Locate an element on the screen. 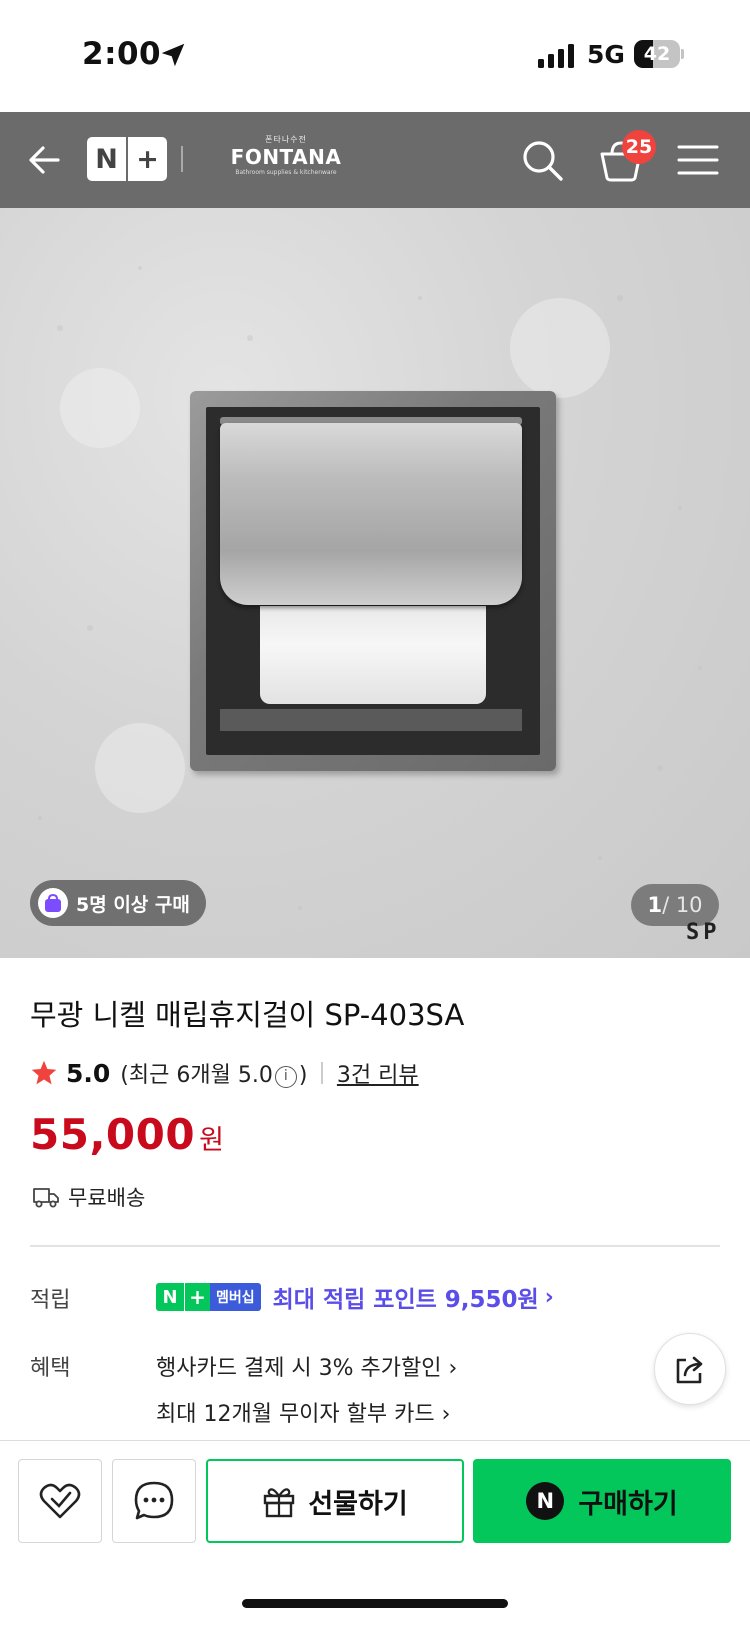 The image size is (750, 1626). home-indicator is located at coordinates (375, 1603).